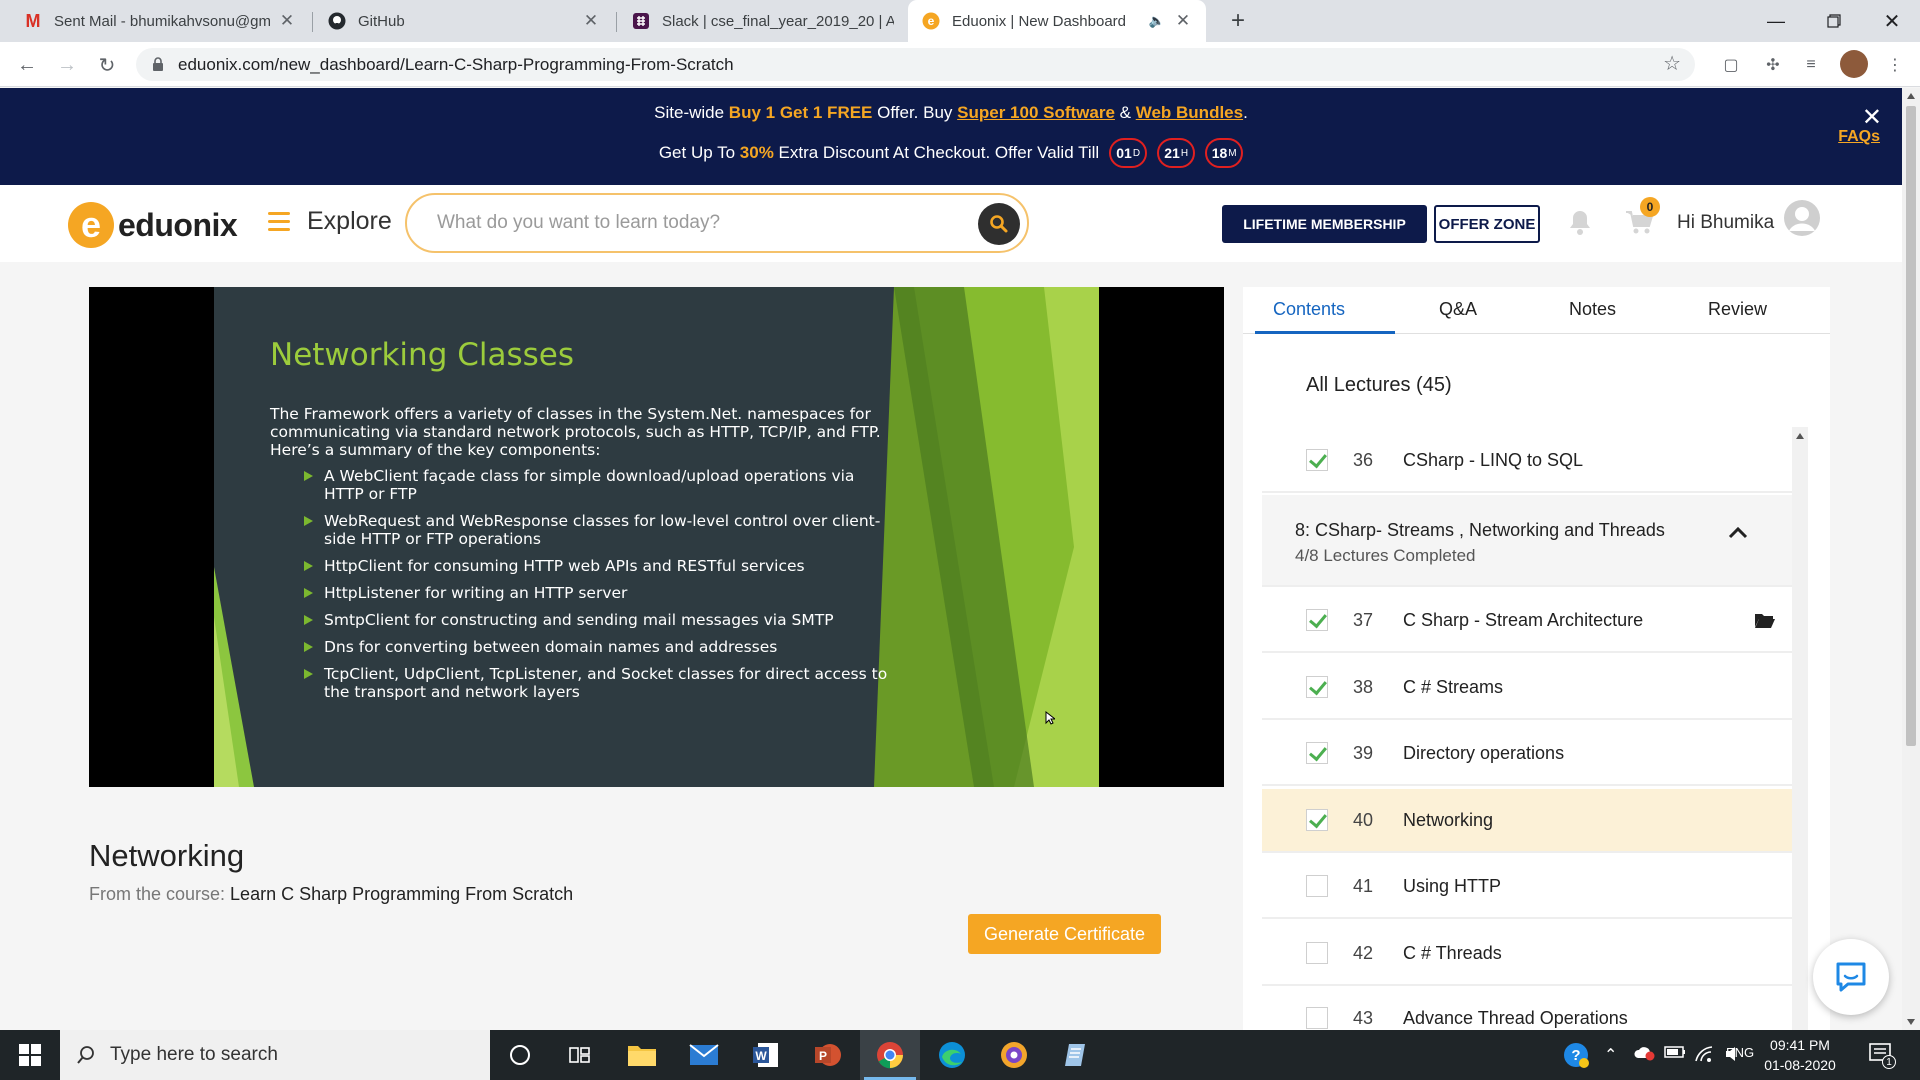 The height and width of the screenshot is (1080, 1920). I want to click on lecture-number: 39, so click(1363, 753).